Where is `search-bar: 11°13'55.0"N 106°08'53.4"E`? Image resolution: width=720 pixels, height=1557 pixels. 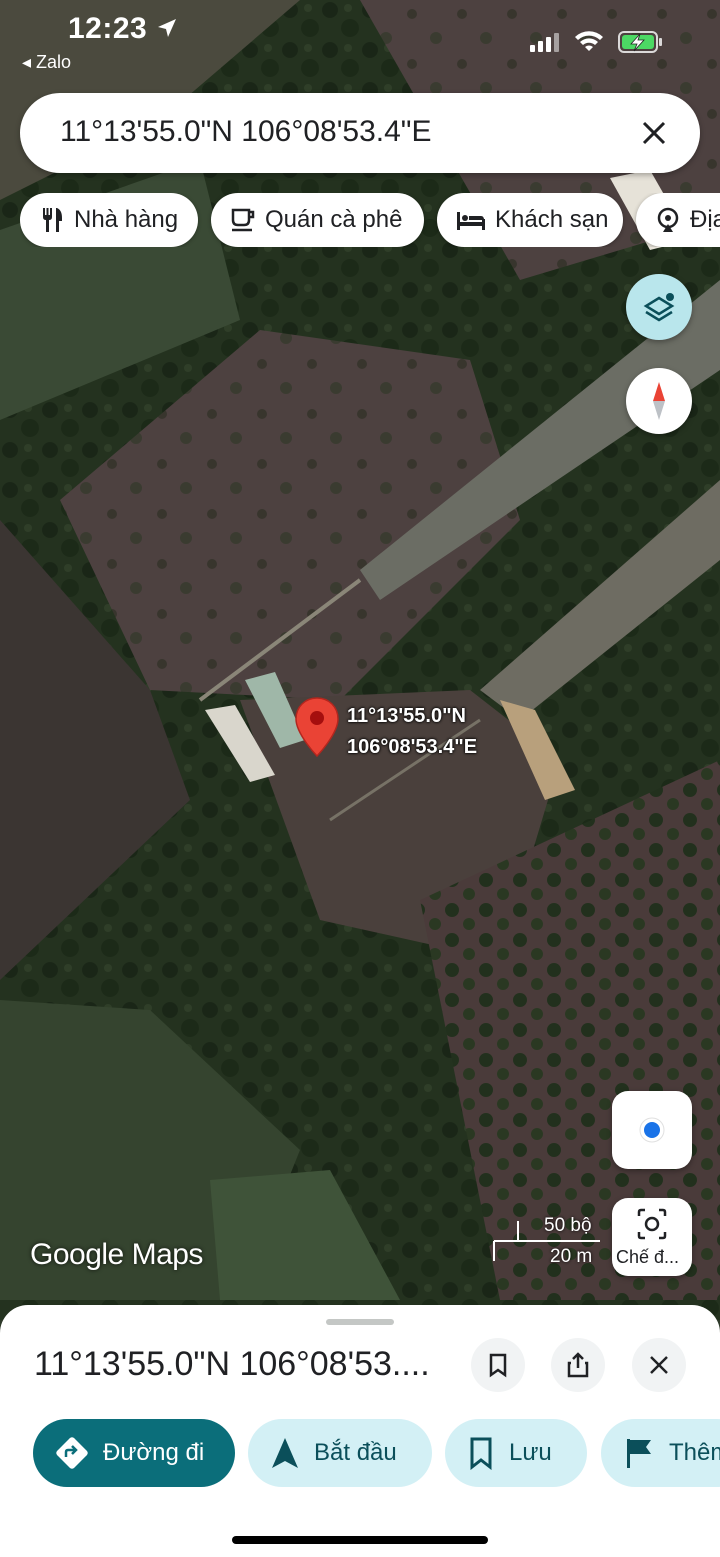
search-bar: 11°13'55.0"N 106°08'53.4"E is located at coordinates (360, 133).